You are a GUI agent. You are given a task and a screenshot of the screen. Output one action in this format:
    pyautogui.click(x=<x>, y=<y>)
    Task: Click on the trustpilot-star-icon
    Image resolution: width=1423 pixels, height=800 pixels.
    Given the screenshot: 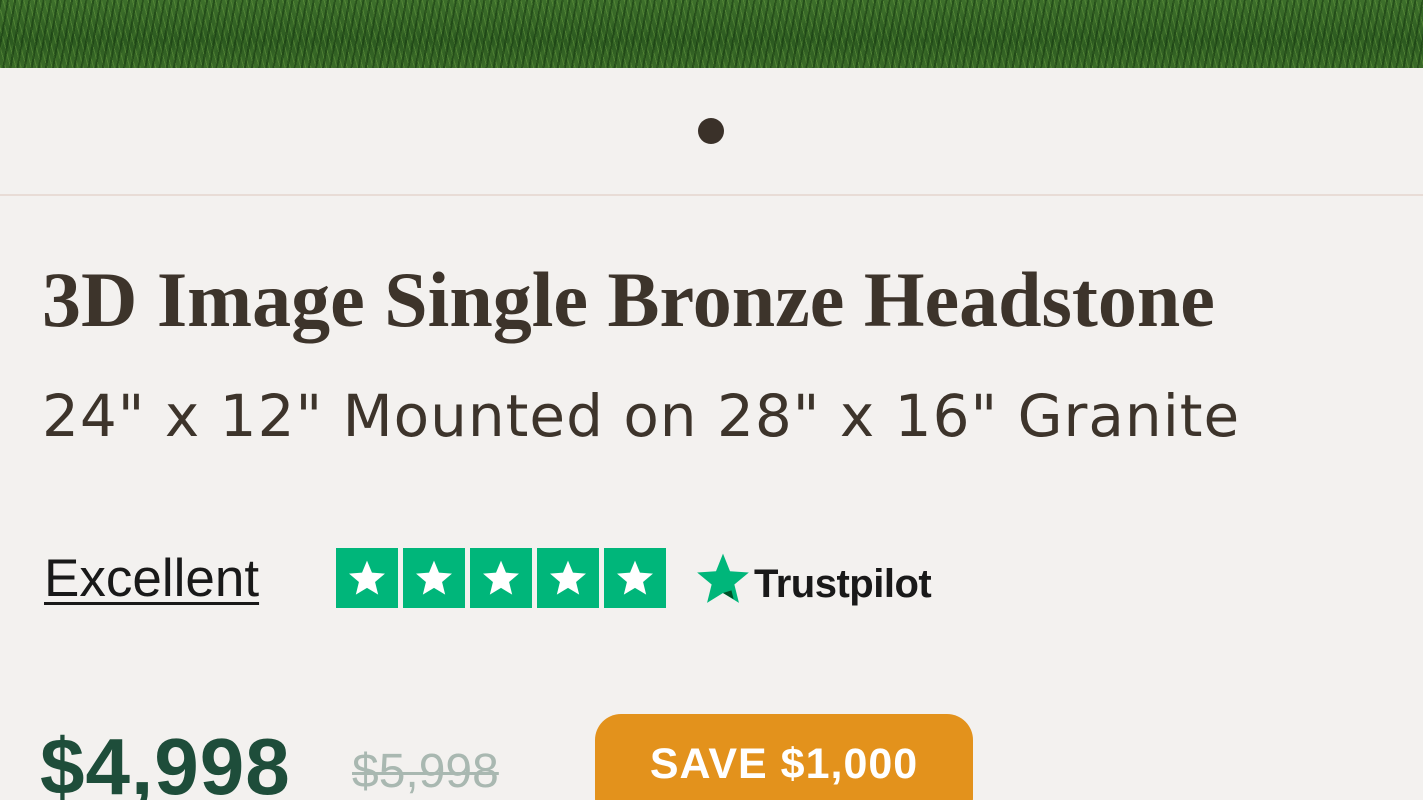 What is the action you would take?
    pyautogui.click(x=723, y=579)
    